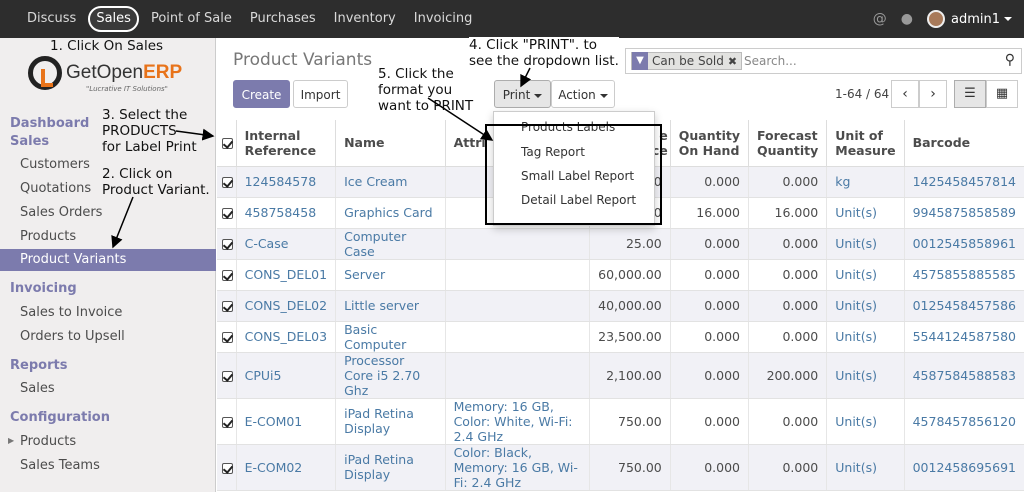 The image size is (1024, 492). I want to click on cell-name: iPad Retina Display, so click(390, 467).